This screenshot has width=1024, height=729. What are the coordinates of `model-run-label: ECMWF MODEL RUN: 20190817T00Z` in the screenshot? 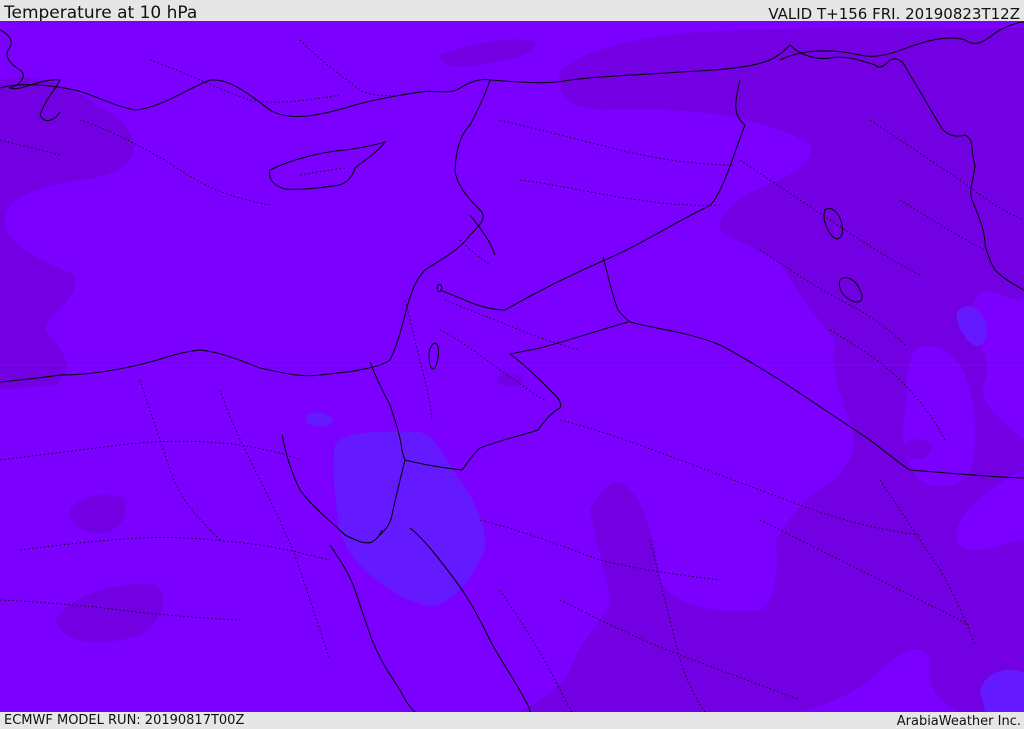 It's located at (124, 720).